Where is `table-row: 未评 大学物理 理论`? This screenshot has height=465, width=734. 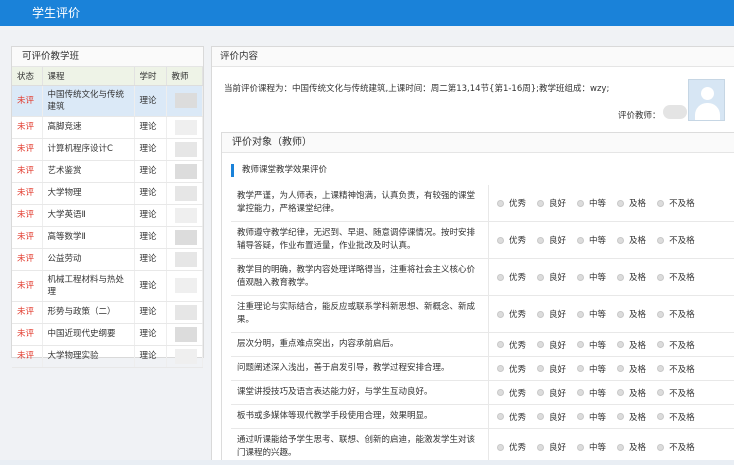
table-row: 未评 大学物理 理论 is located at coordinates (107, 193).